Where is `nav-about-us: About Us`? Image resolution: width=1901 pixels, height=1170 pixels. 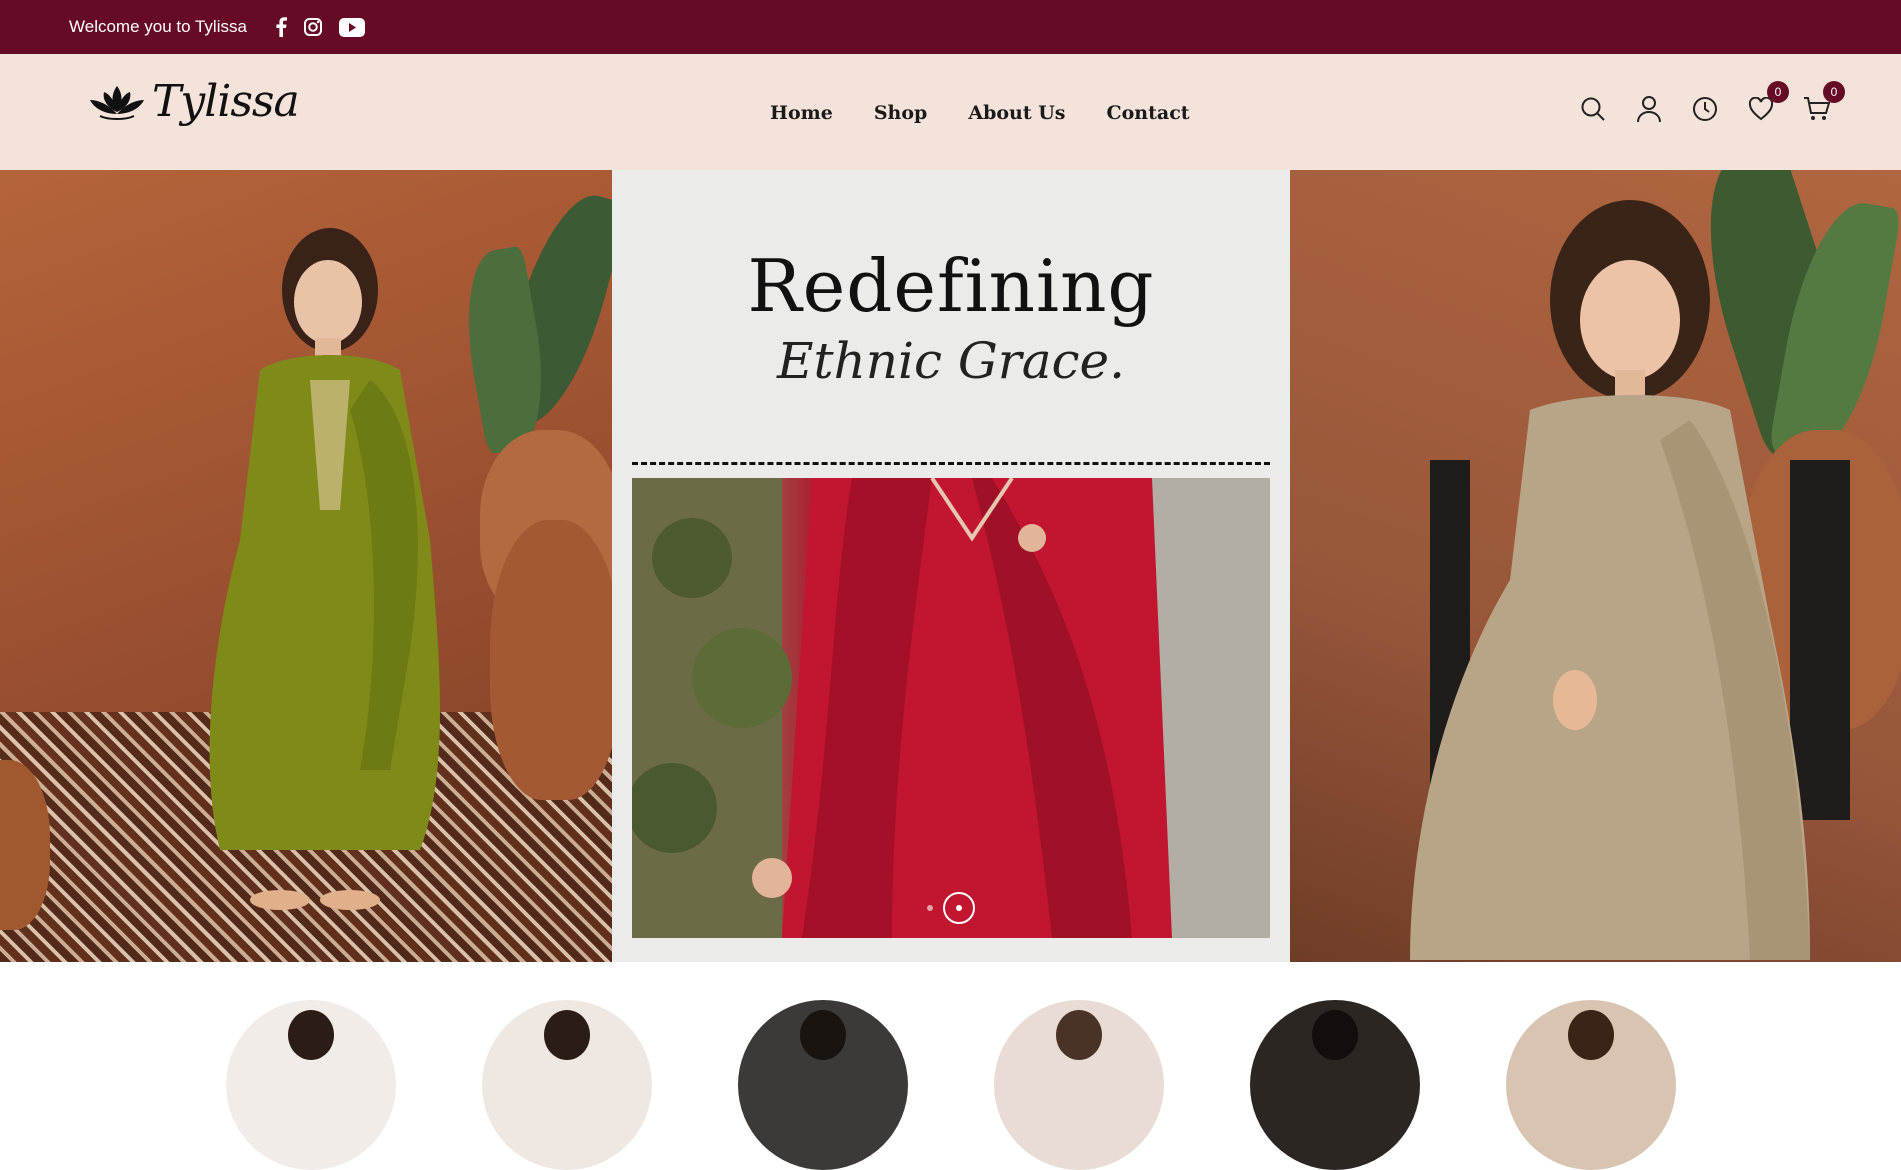 nav-about-us: About Us is located at coordinates (1016, 113).